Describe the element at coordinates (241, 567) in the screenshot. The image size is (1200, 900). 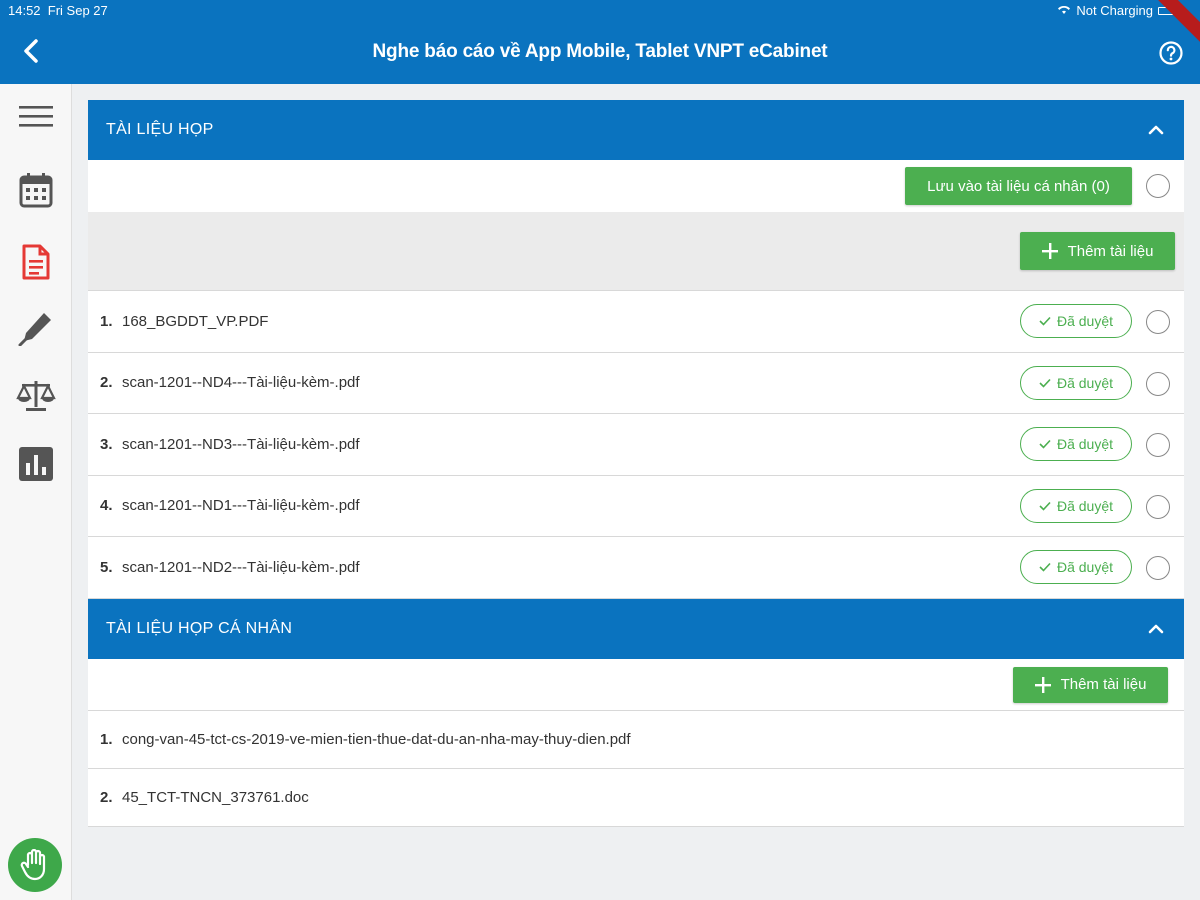
I see `document-name: scan-1201--ND2---Tài-liệu-kèm-.pdf` at that location.